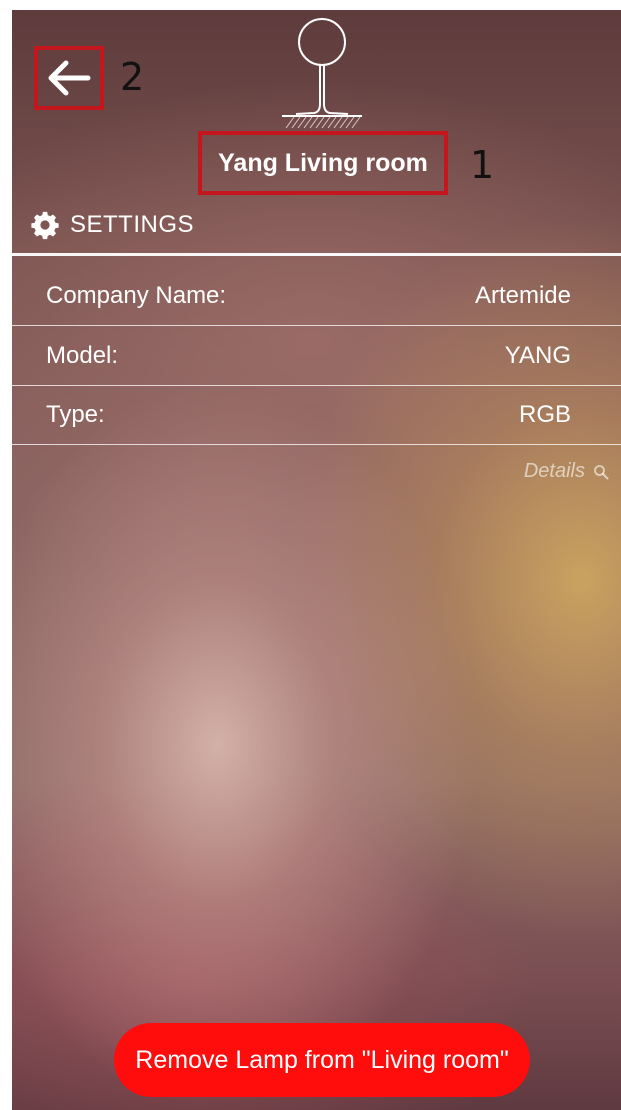 This screenshot has height=1110, width=621. Describe the element at coordinates (316, 296) in the screenshot. I see `info-row-company-name: Company Name: Artemide` at that location.